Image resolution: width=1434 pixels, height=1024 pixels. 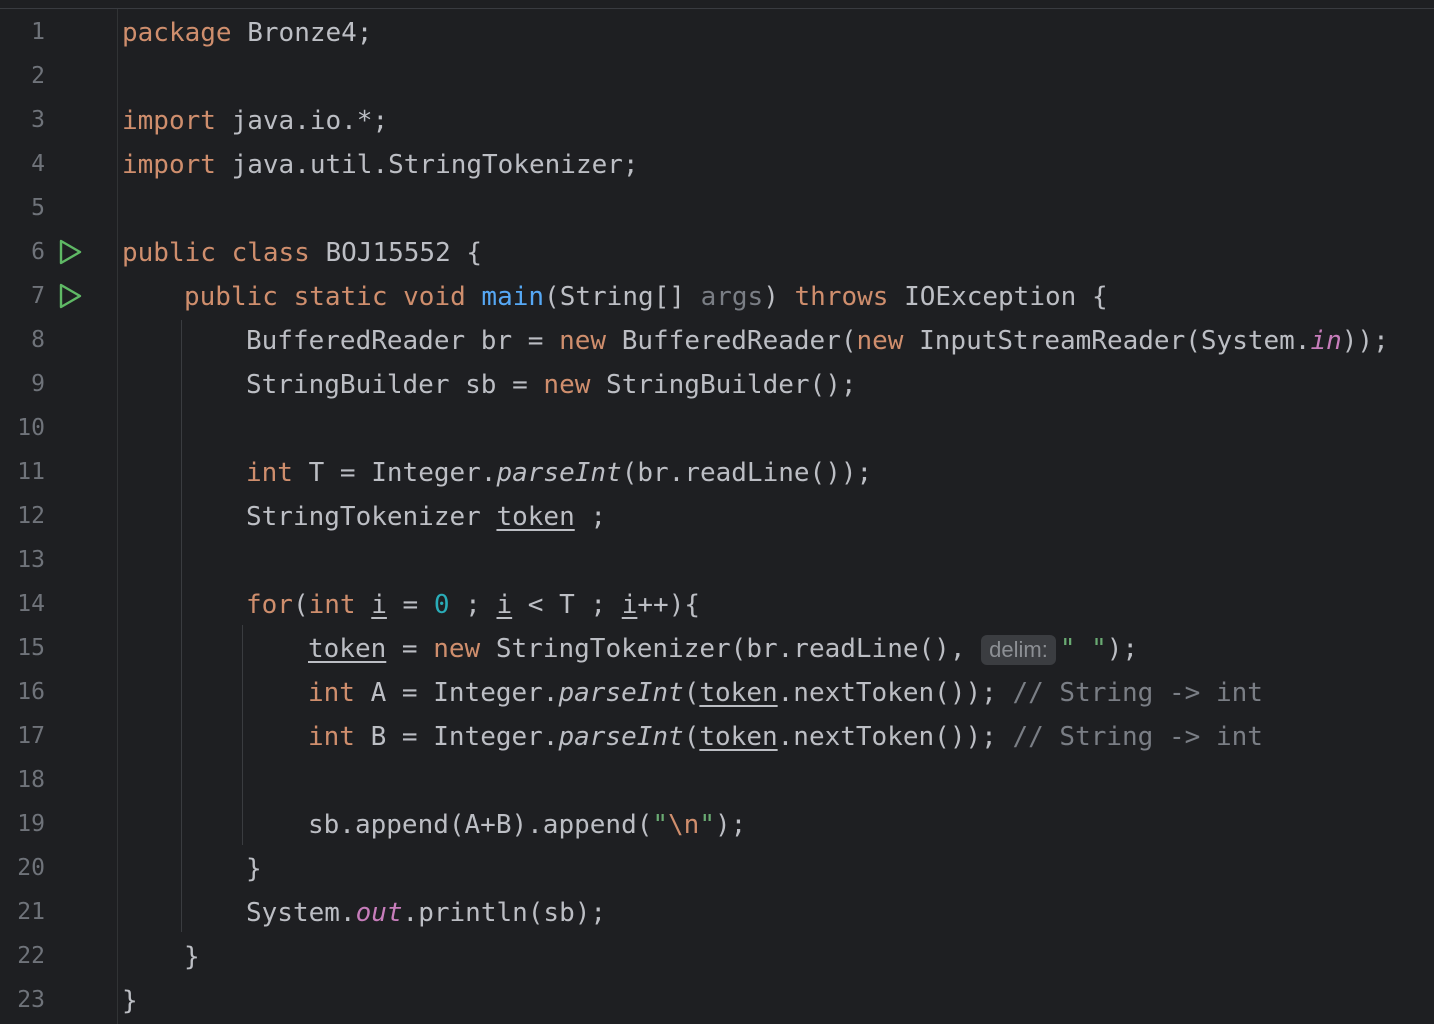 I want to click on keyword: package, so click(x=177, y=33).